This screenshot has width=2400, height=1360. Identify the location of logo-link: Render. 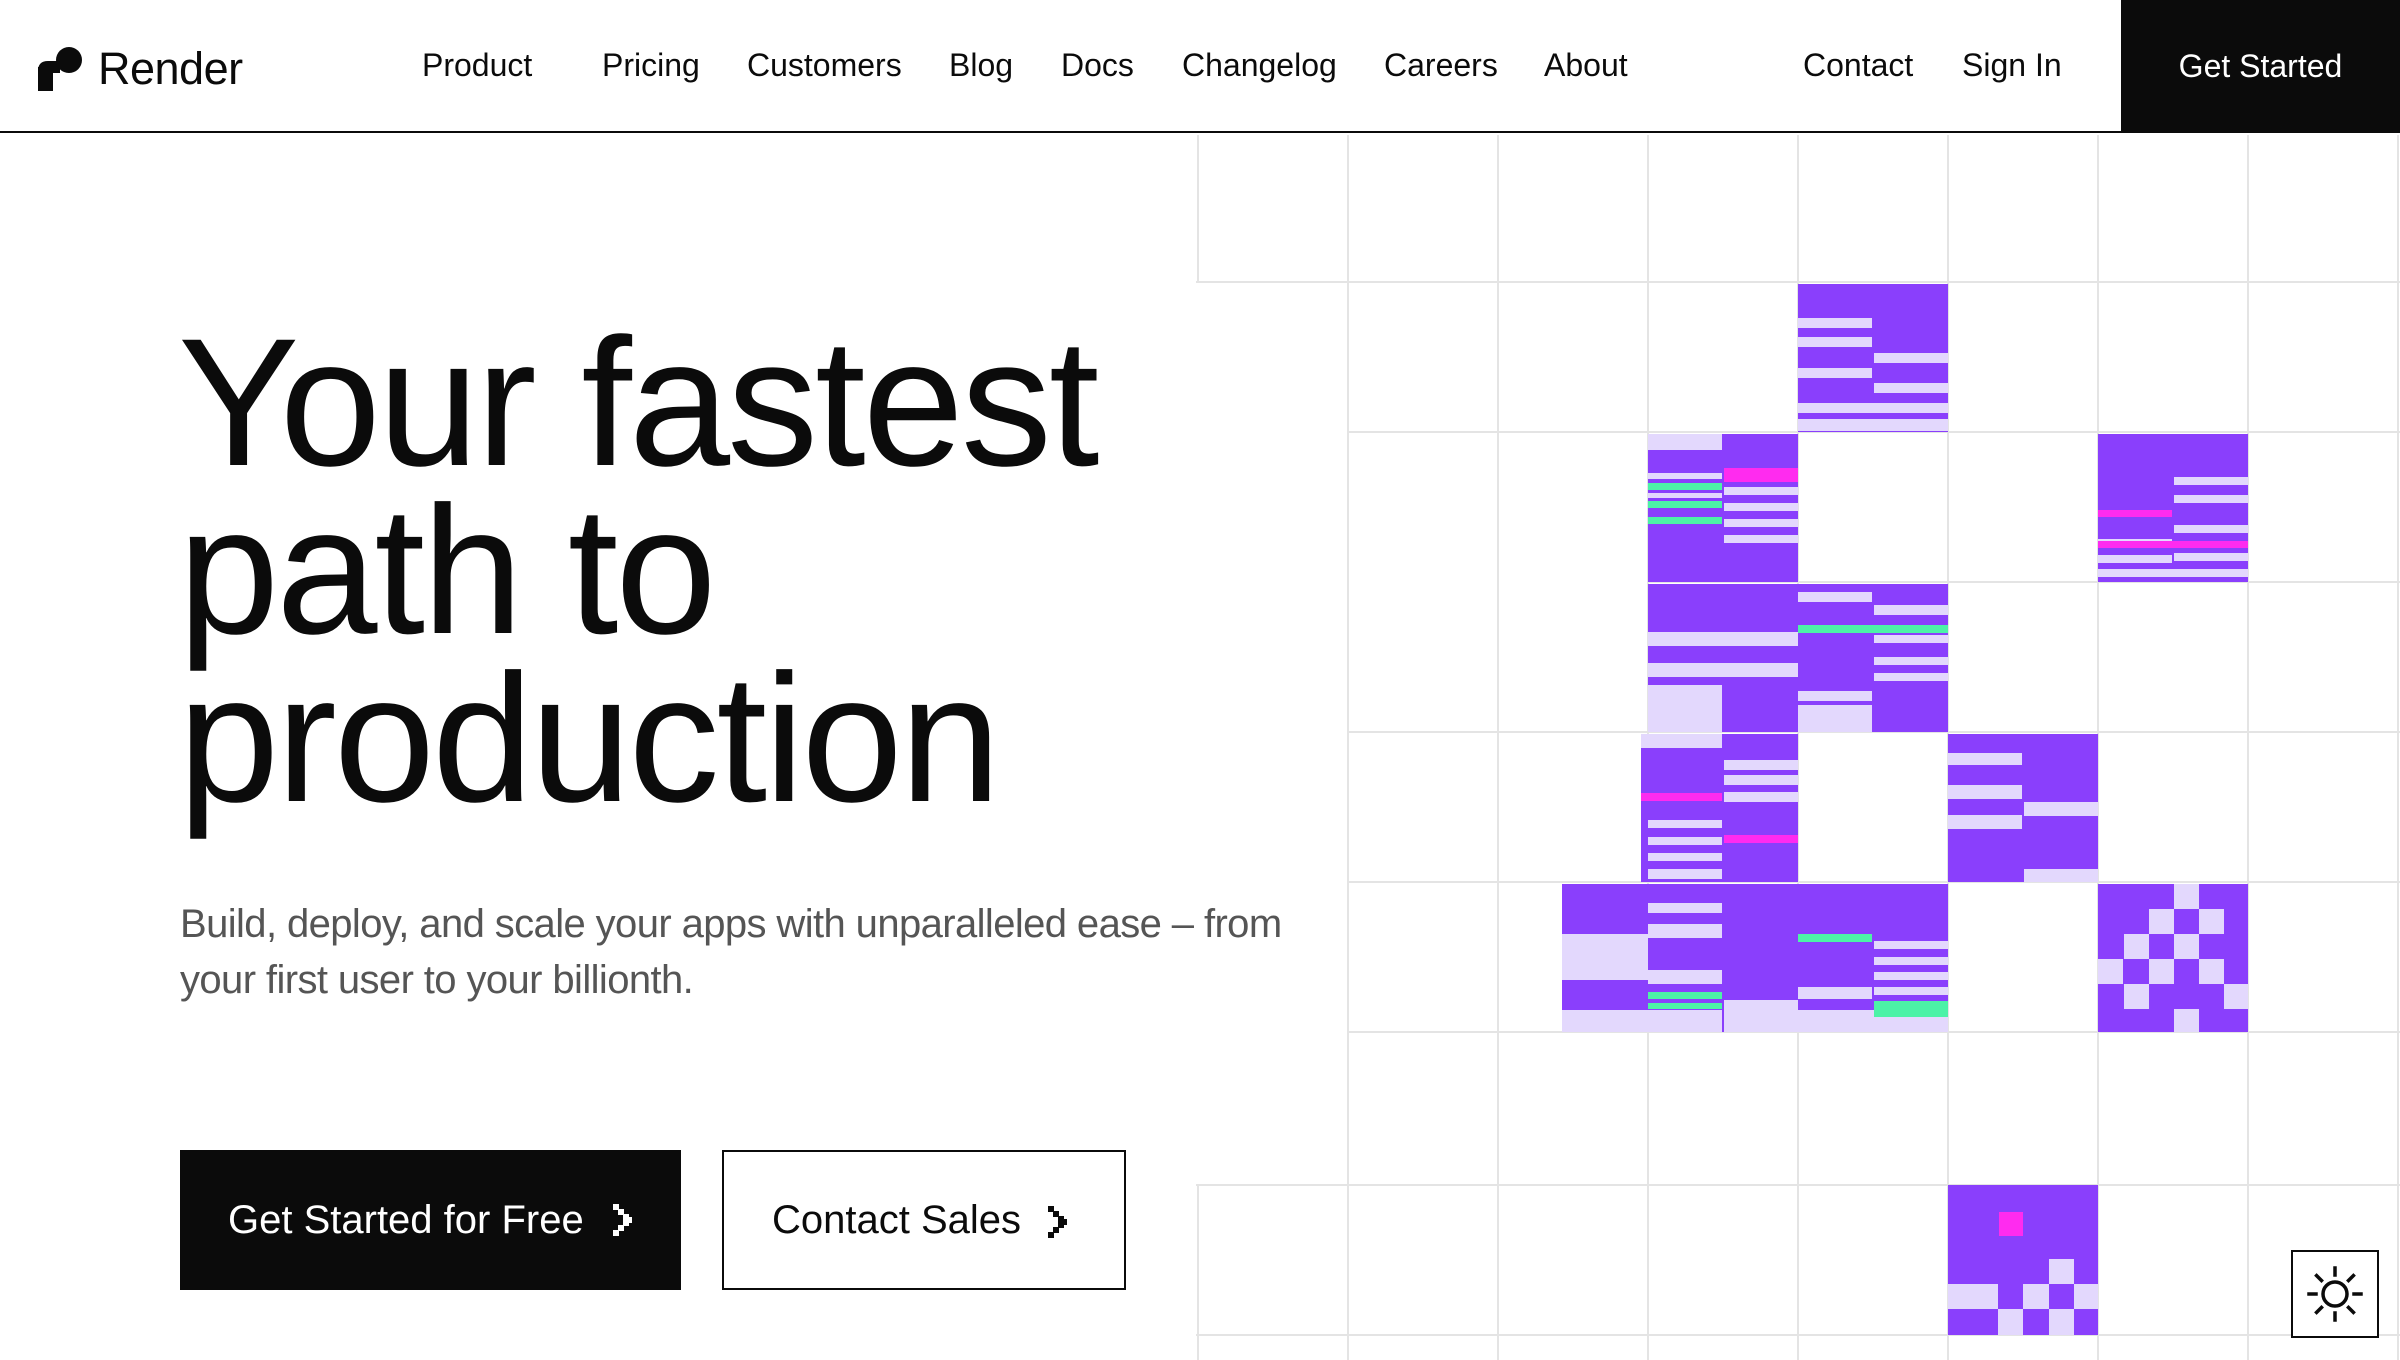
(140, 68).